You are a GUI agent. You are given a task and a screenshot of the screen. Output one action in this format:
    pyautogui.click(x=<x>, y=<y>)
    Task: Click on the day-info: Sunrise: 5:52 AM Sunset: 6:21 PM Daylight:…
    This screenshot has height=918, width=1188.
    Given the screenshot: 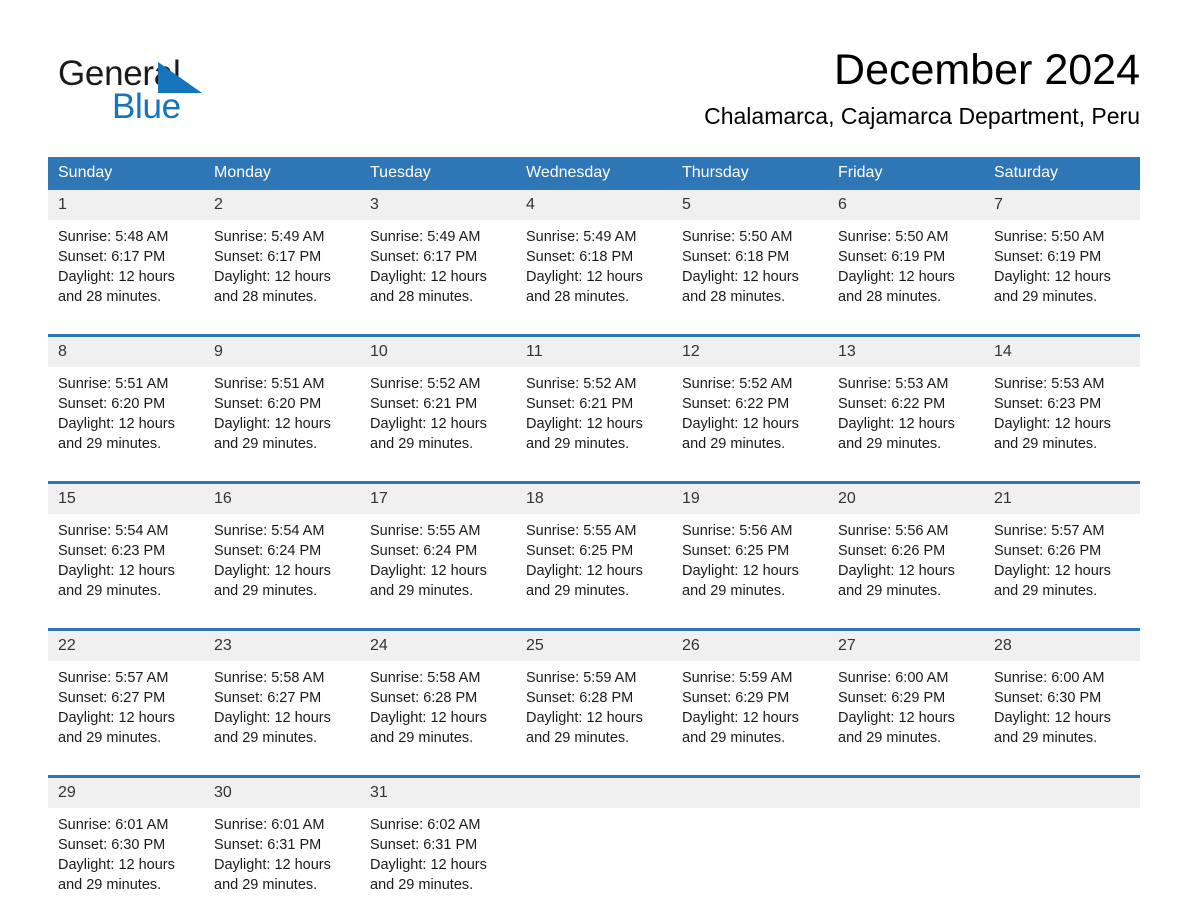 What is the action you would take?
    pyautogui.click(x=438, y=410)
    